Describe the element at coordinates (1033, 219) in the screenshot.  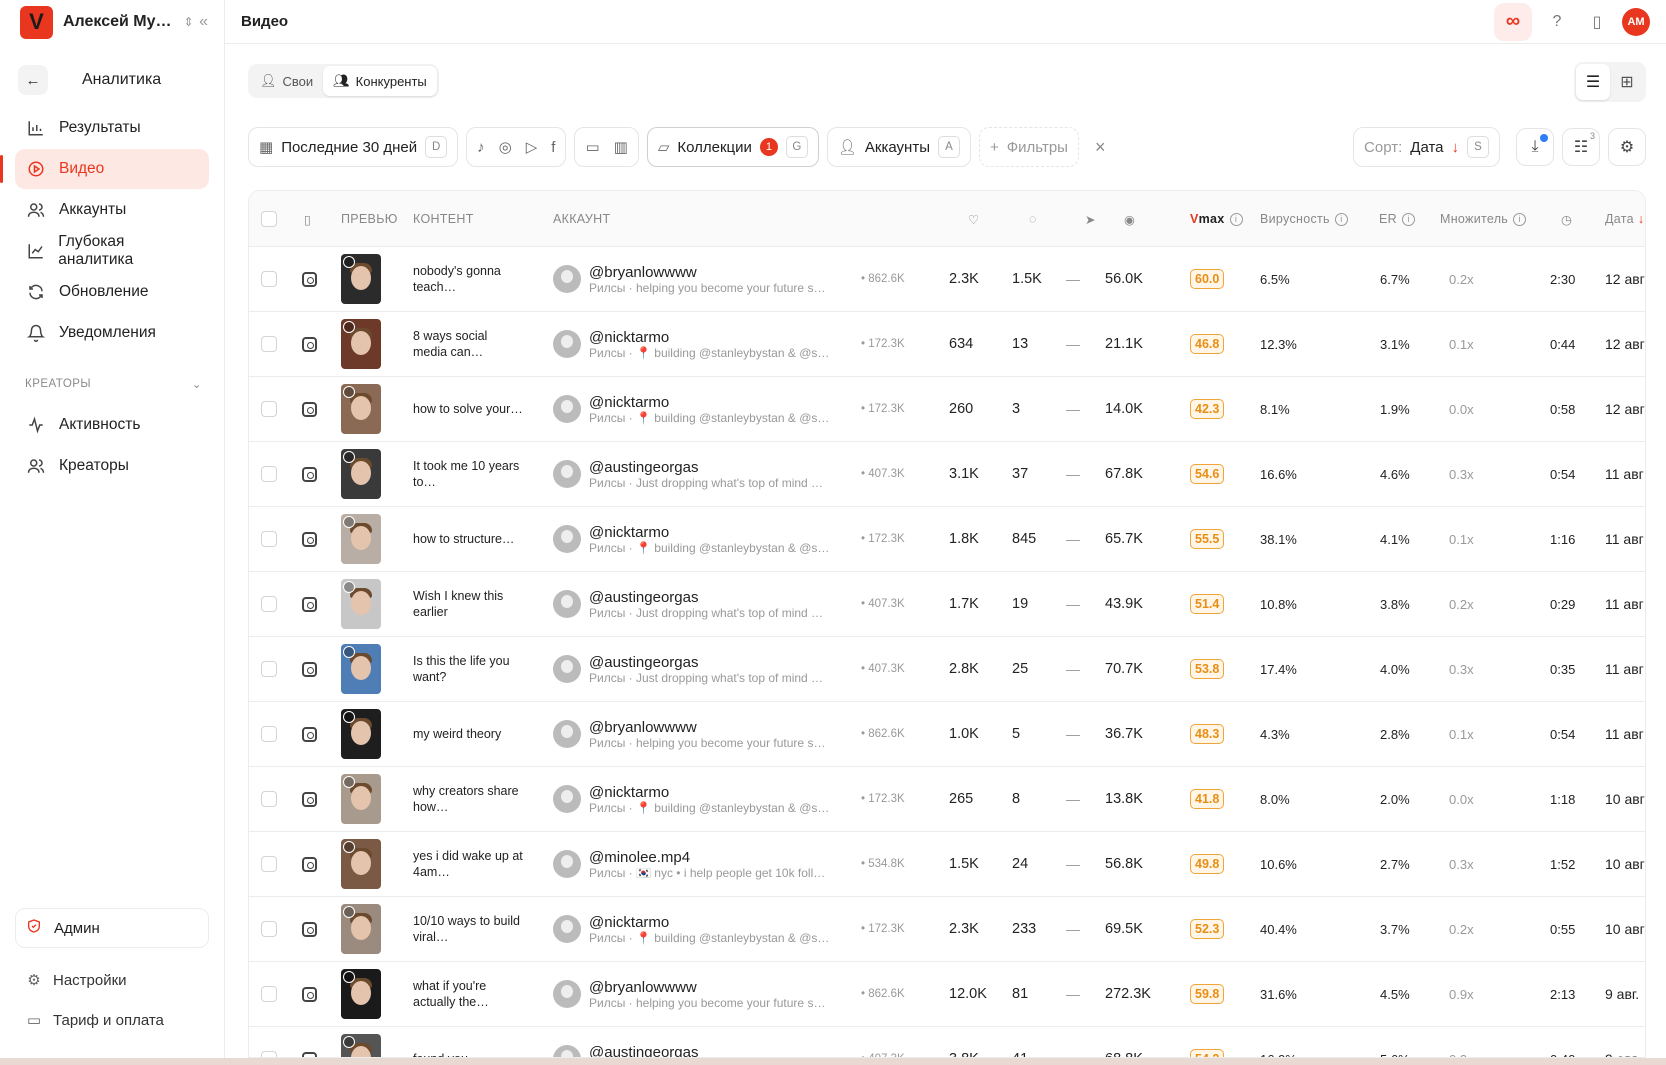
I see `comment-icon: ◌` at that location.